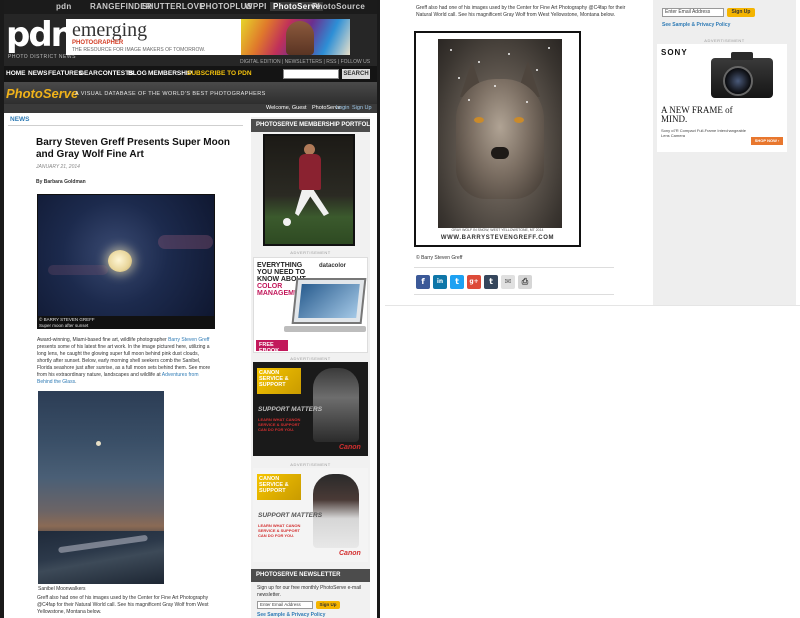  Describe the element at coordinates (767, 141) in the screenshot. I see `shop-now-button: SHOP NOW ›` at that location.